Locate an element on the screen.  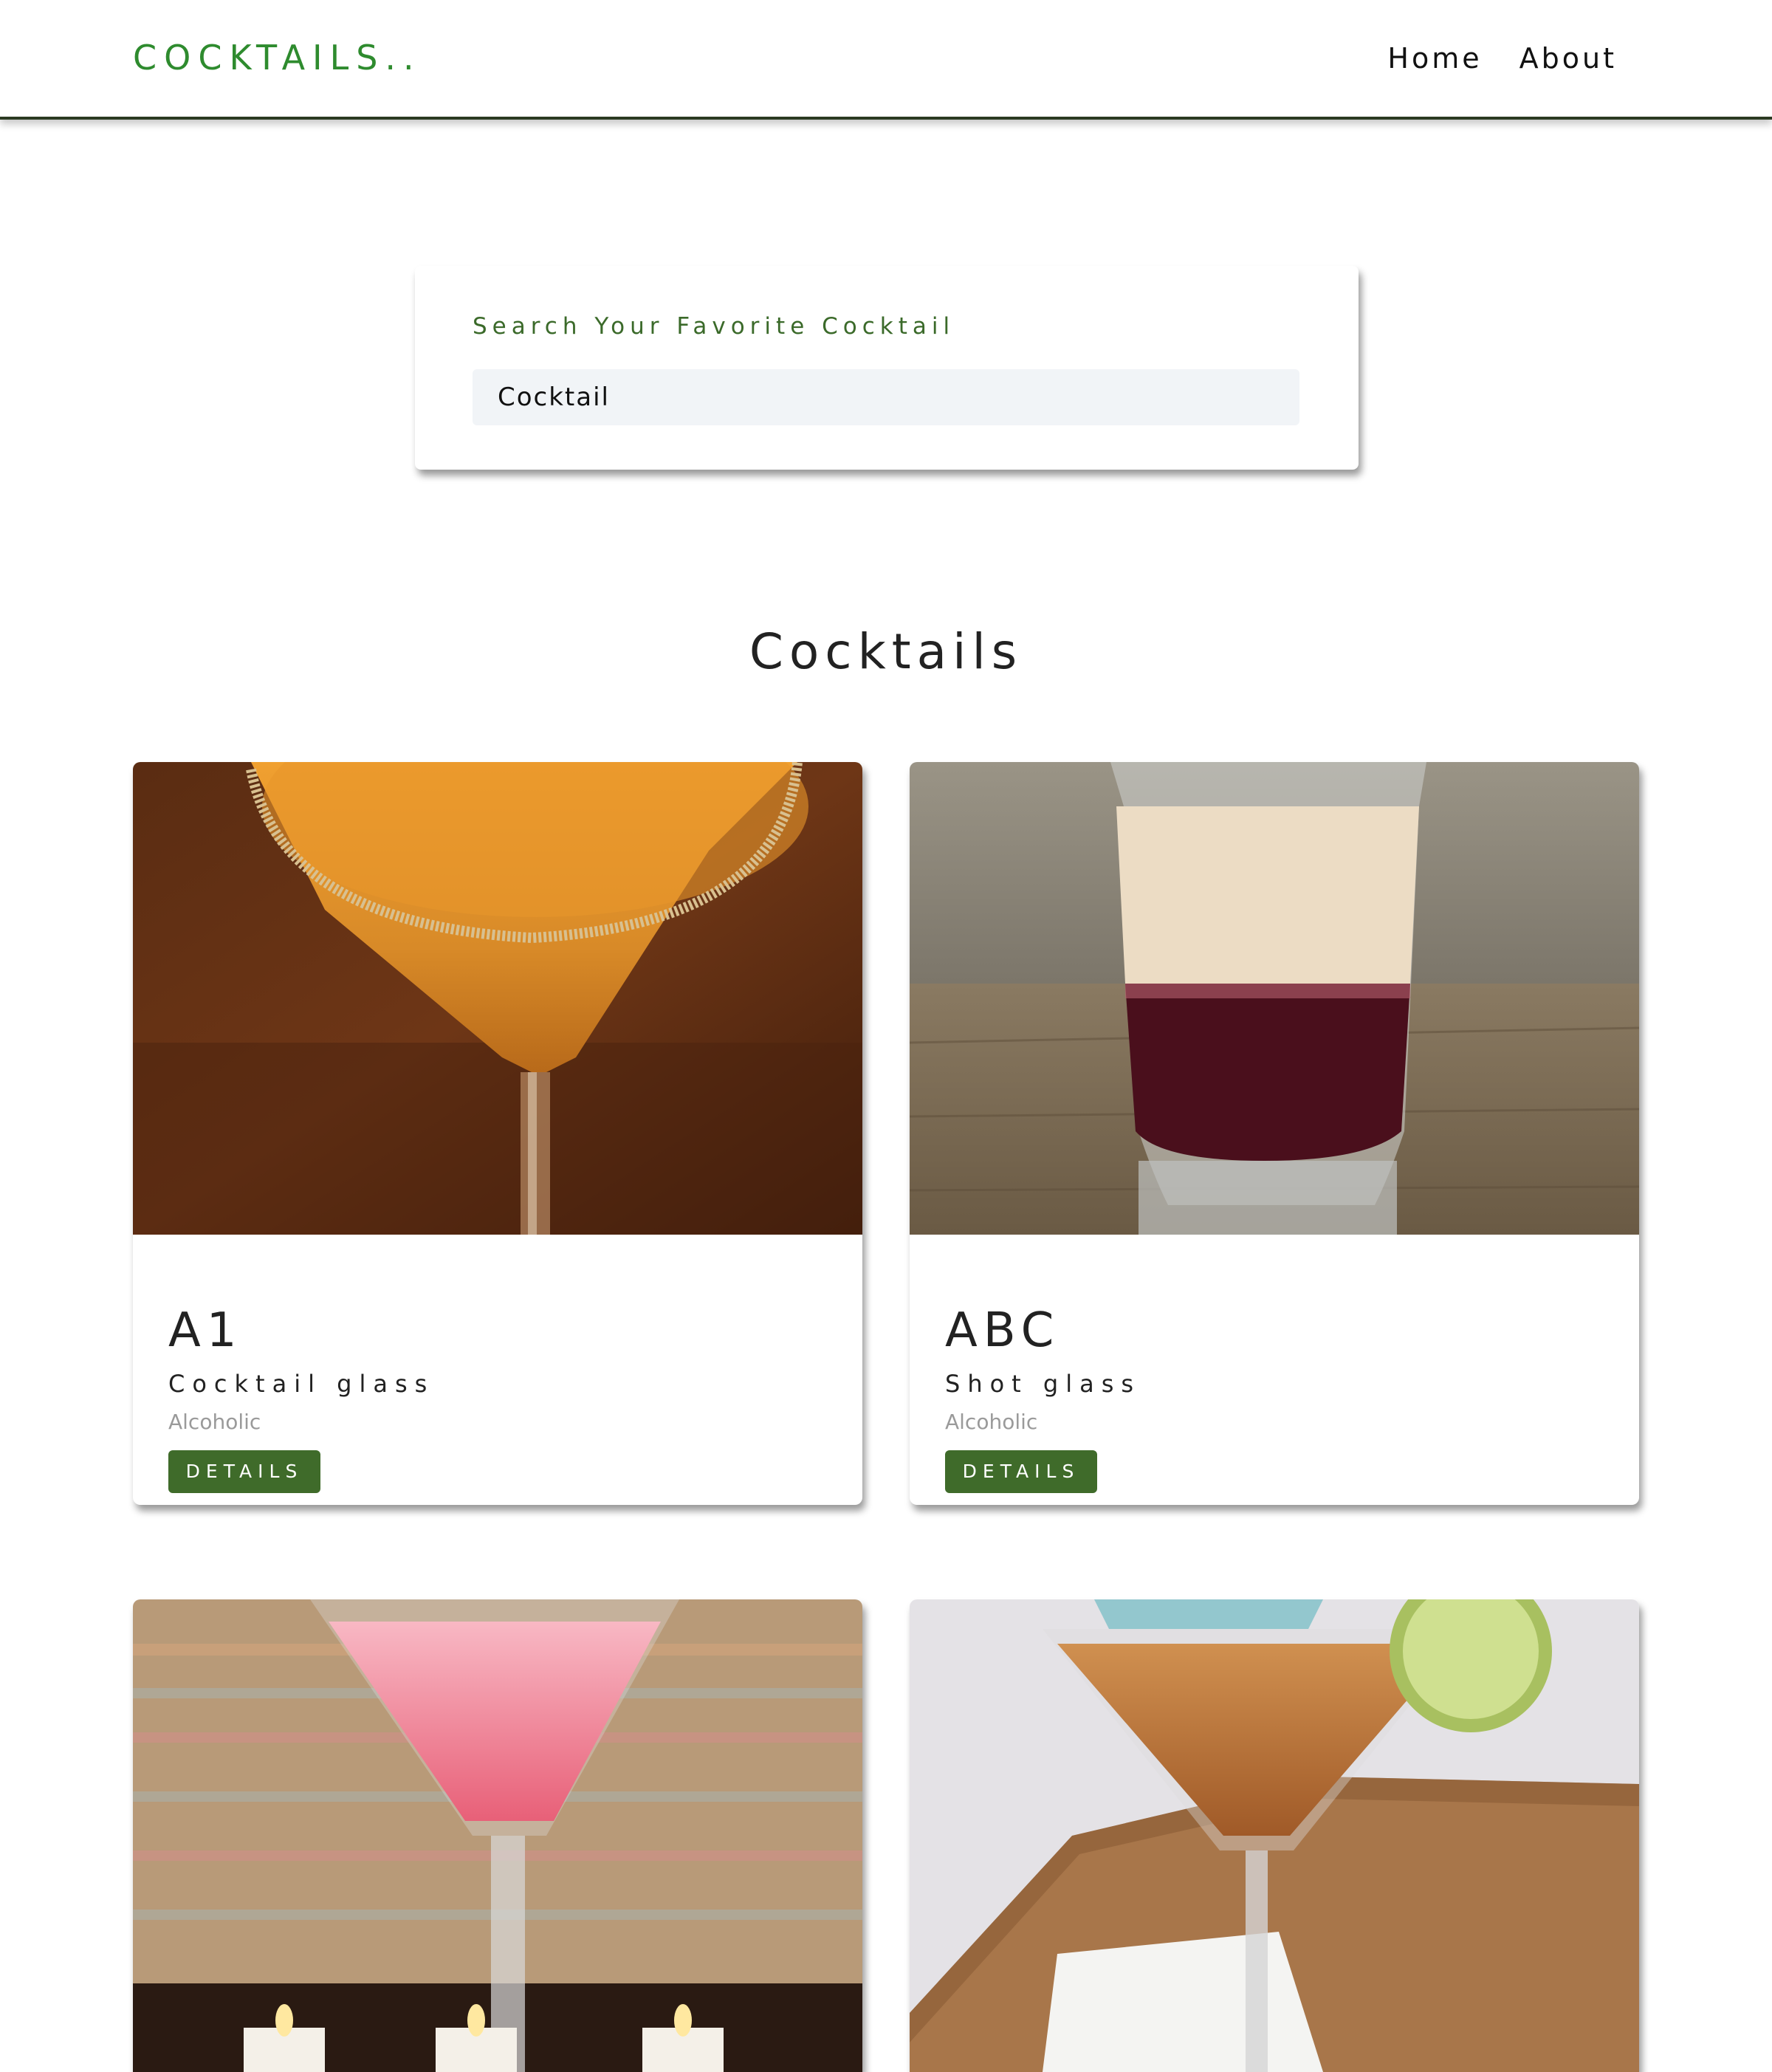
navbar: COCKTAILS.. Home About is located at coordinates (886, 60).